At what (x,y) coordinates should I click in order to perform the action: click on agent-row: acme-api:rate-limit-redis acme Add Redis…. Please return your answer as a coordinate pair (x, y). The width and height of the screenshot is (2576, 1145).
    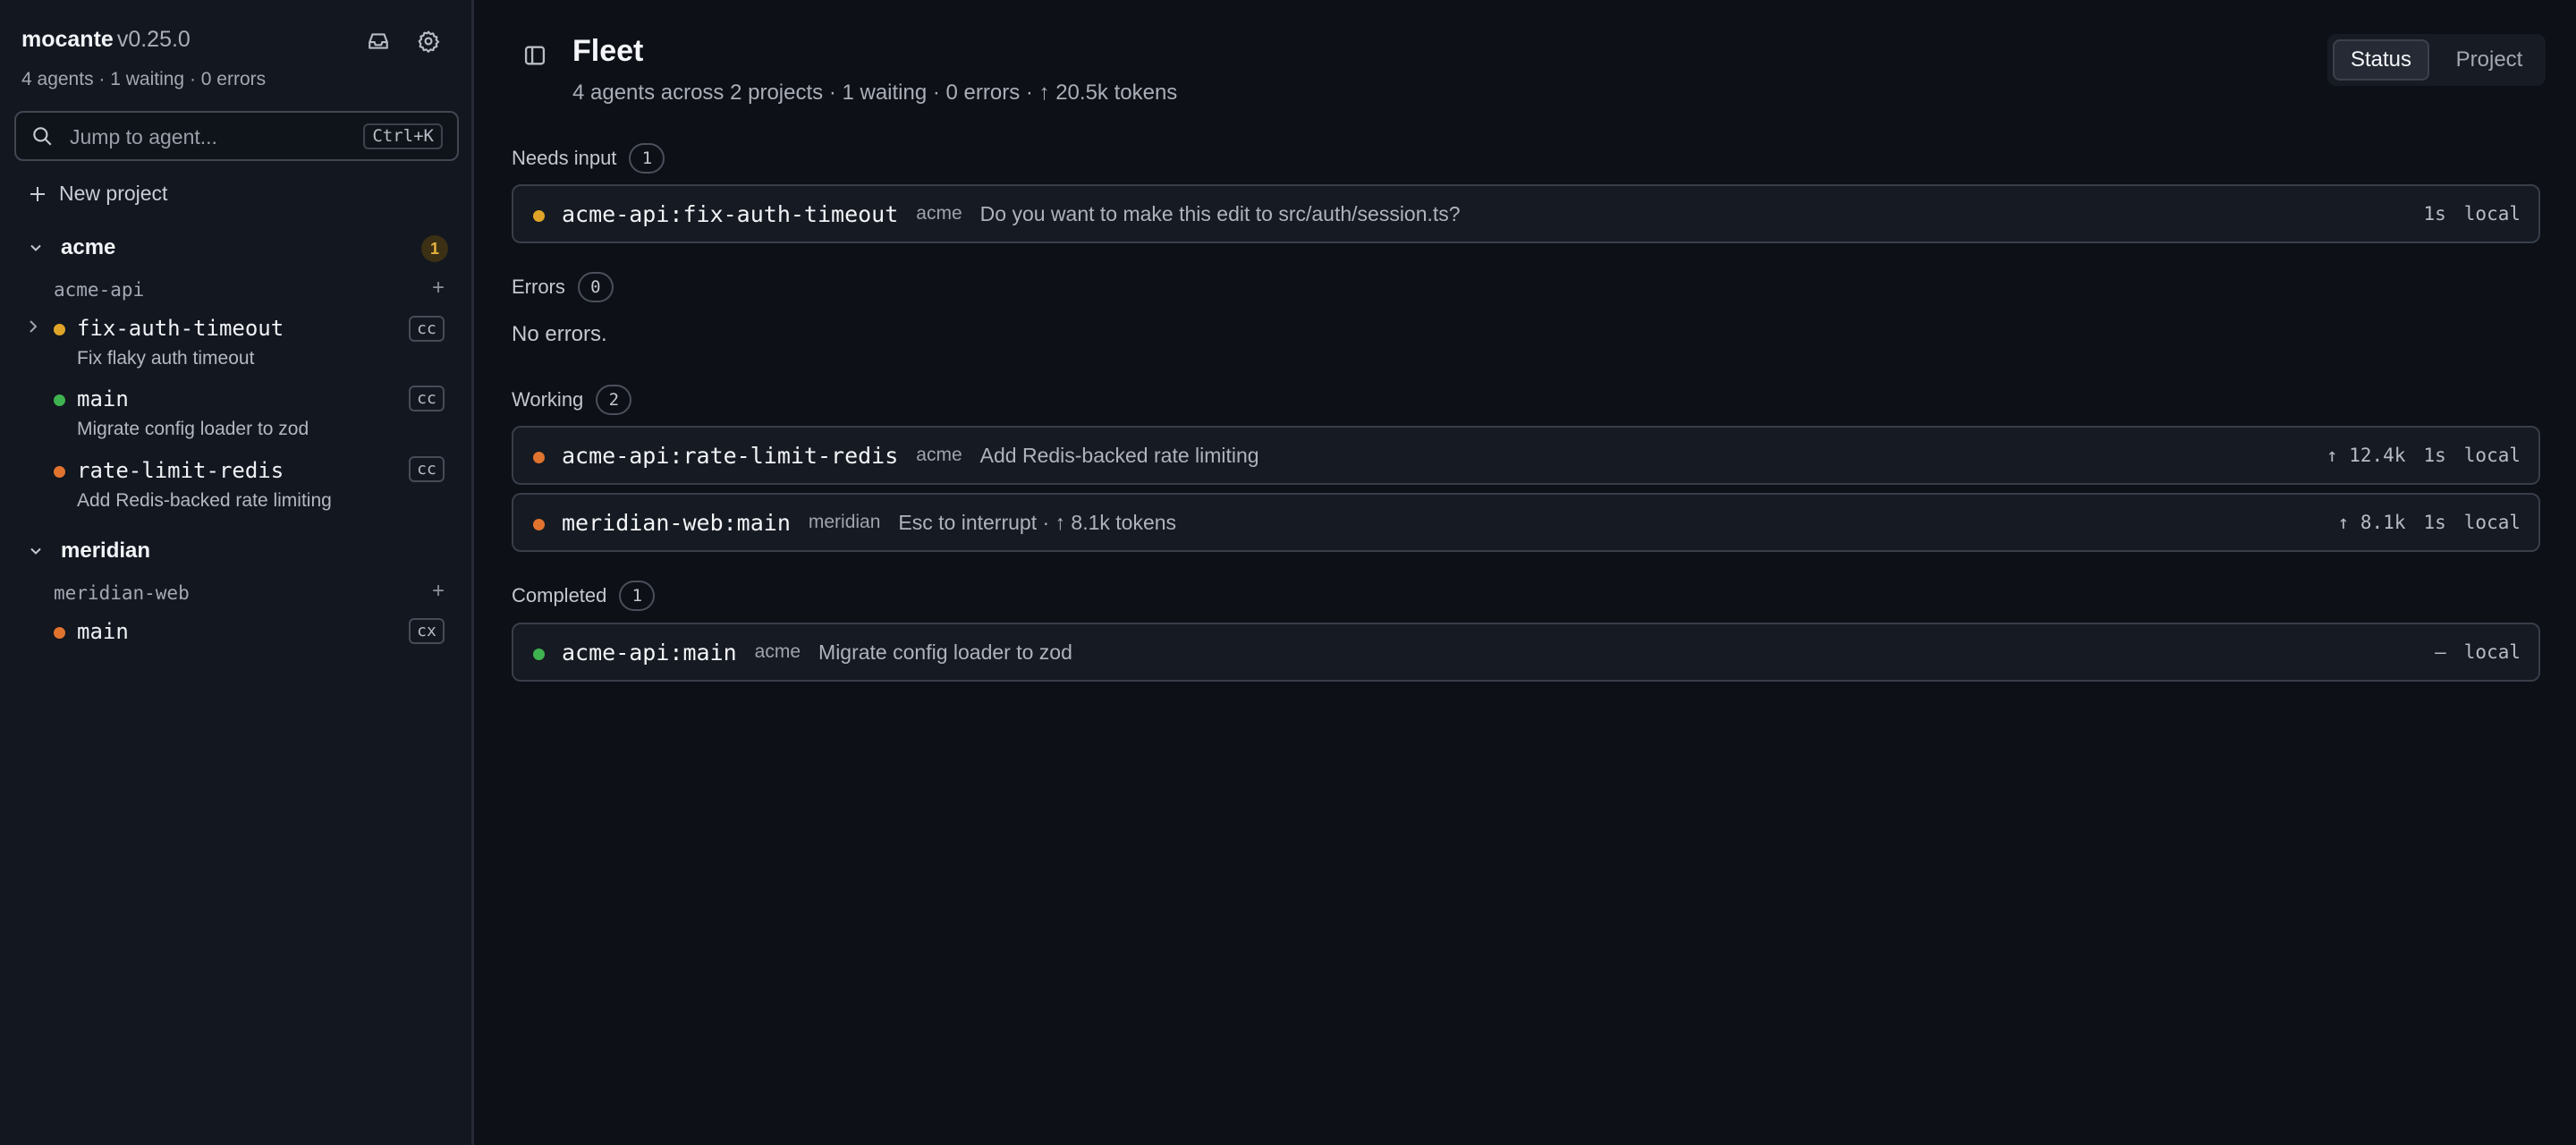
    Looking at the image, I should click on (1526, 455).